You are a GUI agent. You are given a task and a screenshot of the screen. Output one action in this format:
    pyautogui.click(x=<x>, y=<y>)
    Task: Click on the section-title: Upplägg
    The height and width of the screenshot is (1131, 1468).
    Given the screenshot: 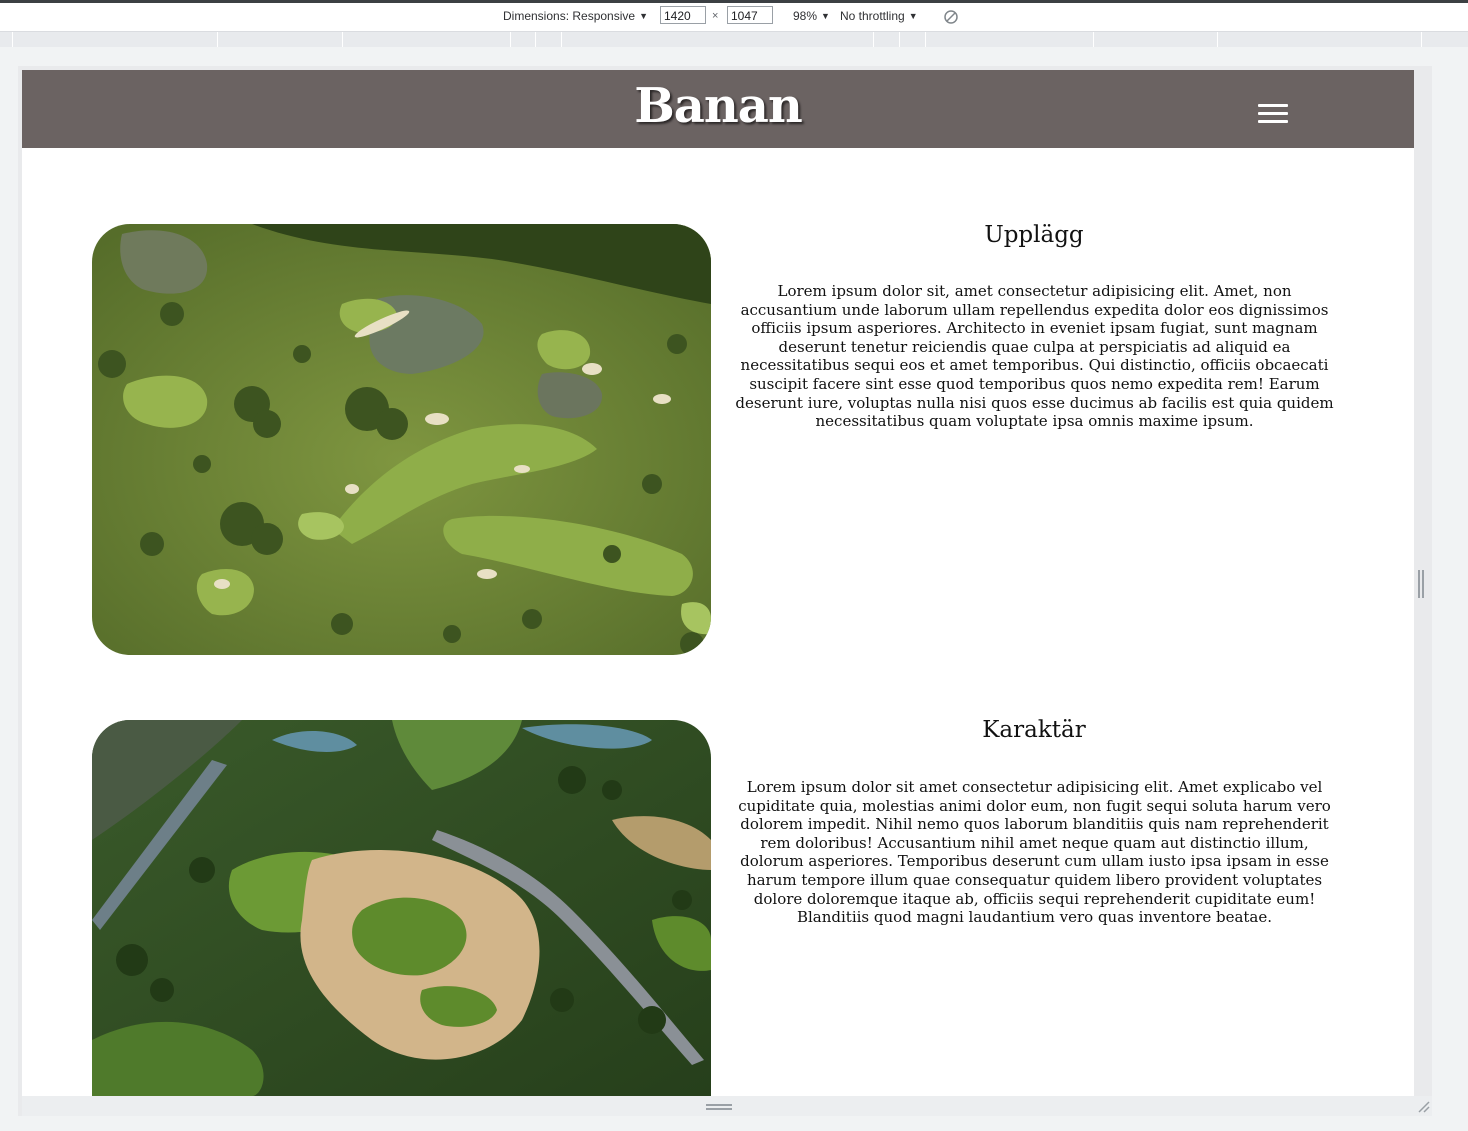 What is the action you would take?
    pyautogui.click(x=1034, y=235)
    